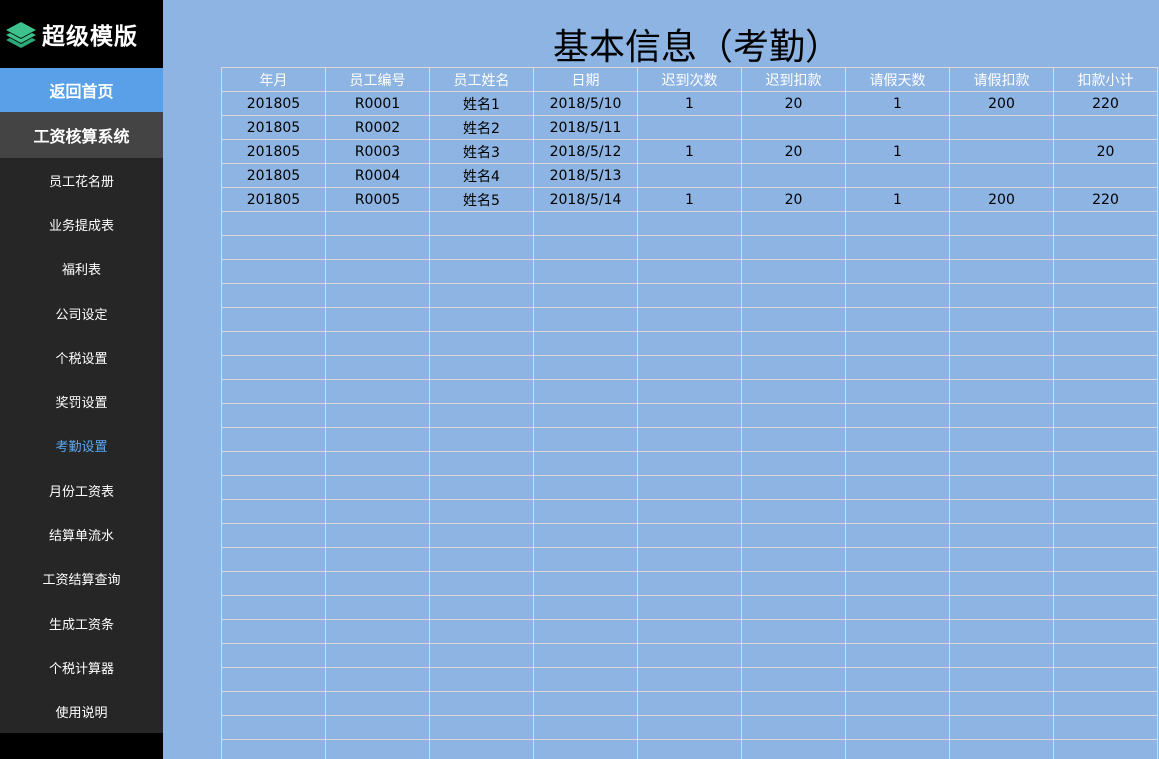 Image resolution: width=1159 pixels, height=759 pixels. I want to click on table-cell: 2018/5/13, so click(585, 175).